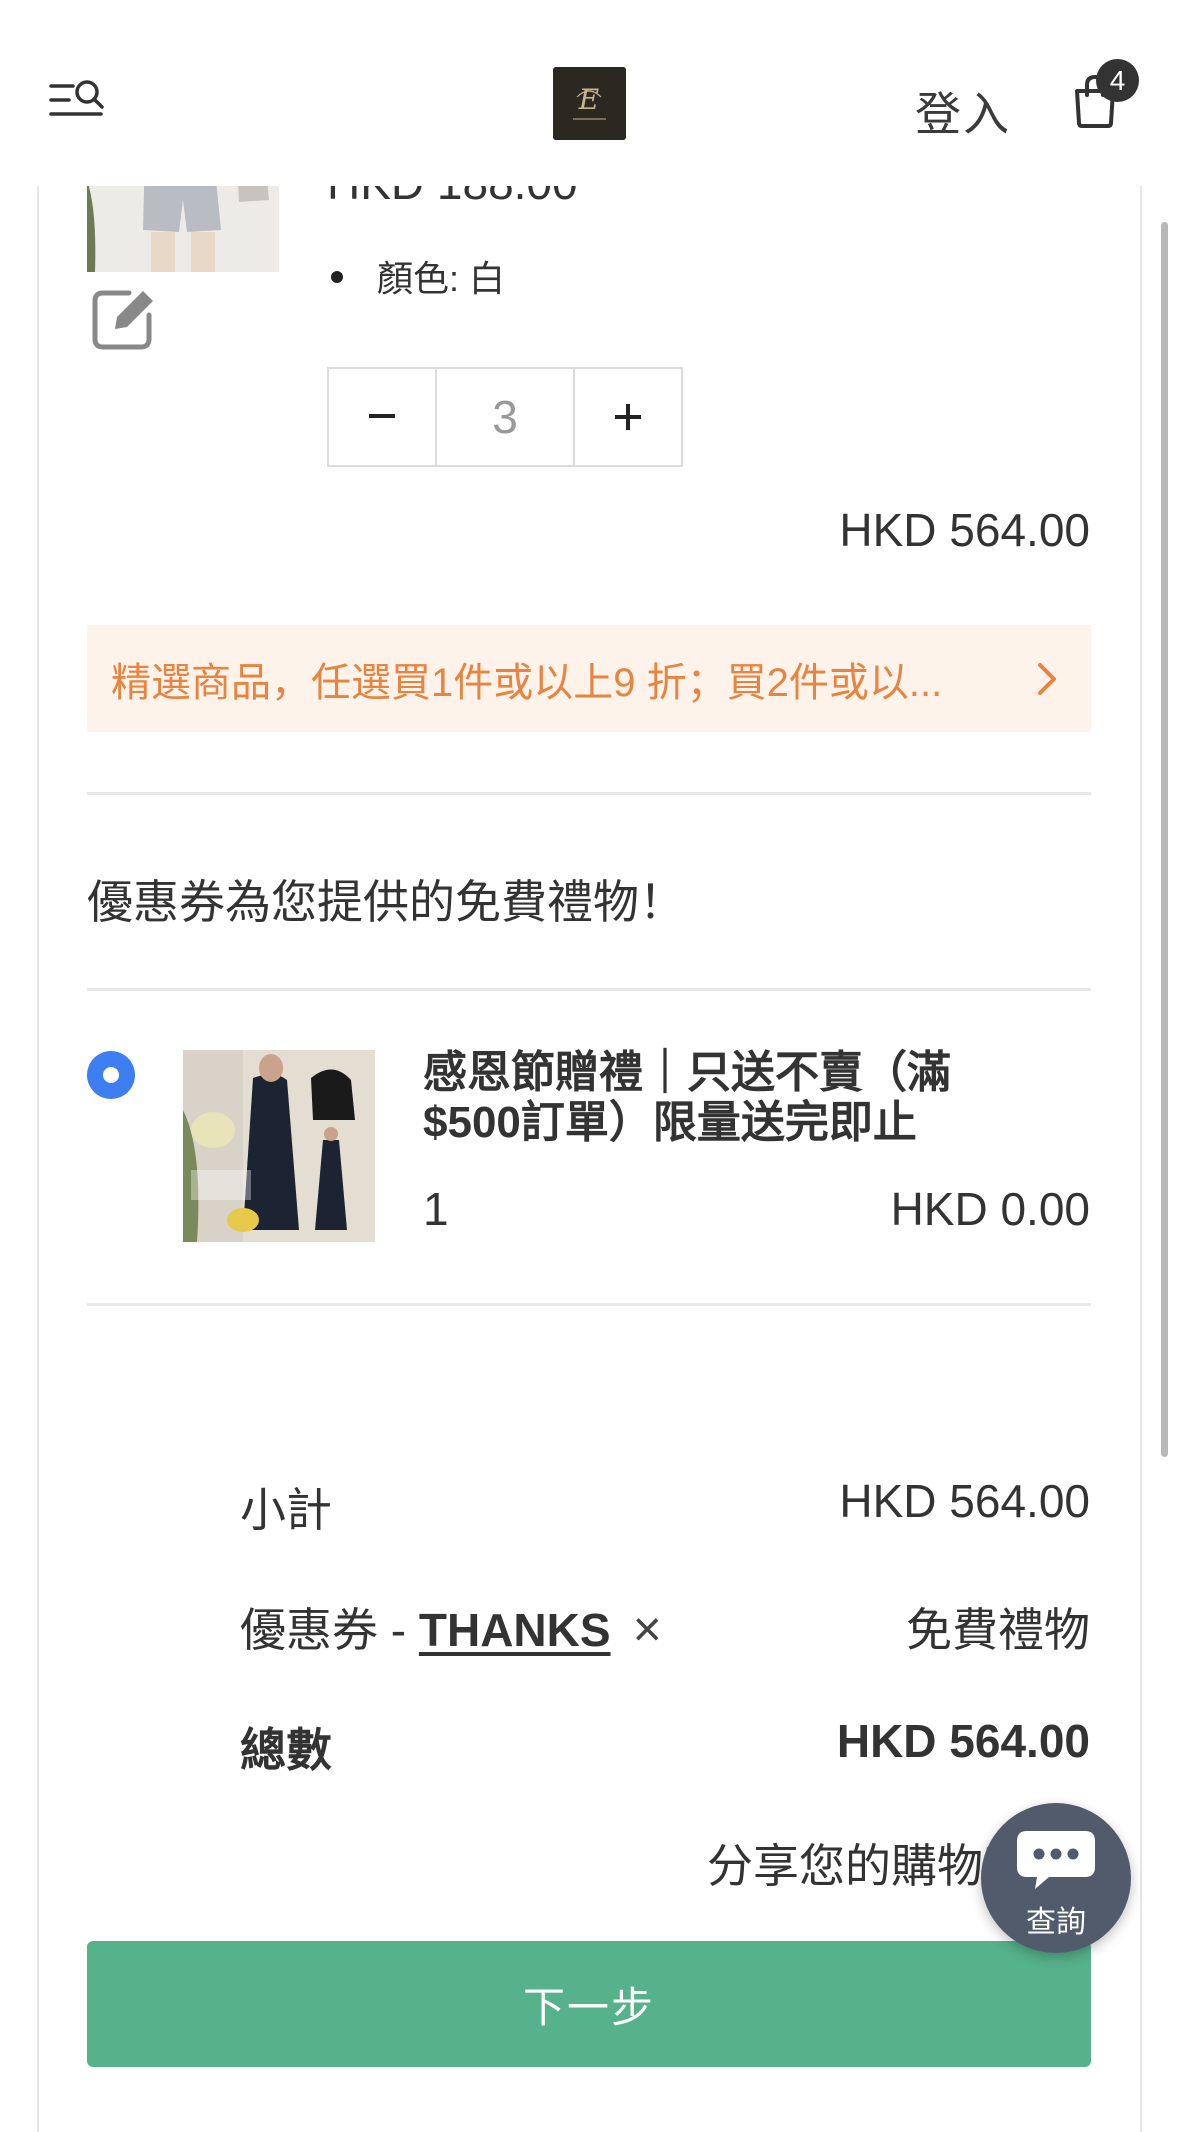 The height and width of the screenshot is (2132, 1179). I want to click on gift-title: 感恩節贈禮｜只送不賣（滿$500訂單）限量送完即止, so click(723, 1098).